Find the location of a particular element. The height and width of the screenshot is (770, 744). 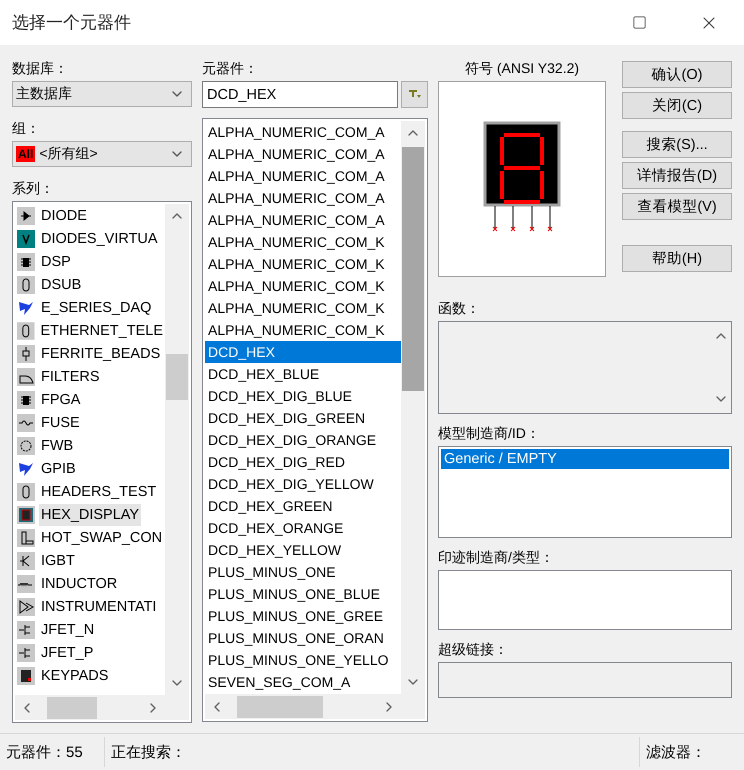

field-label: 元器件： is located at coordinates (230, 68).